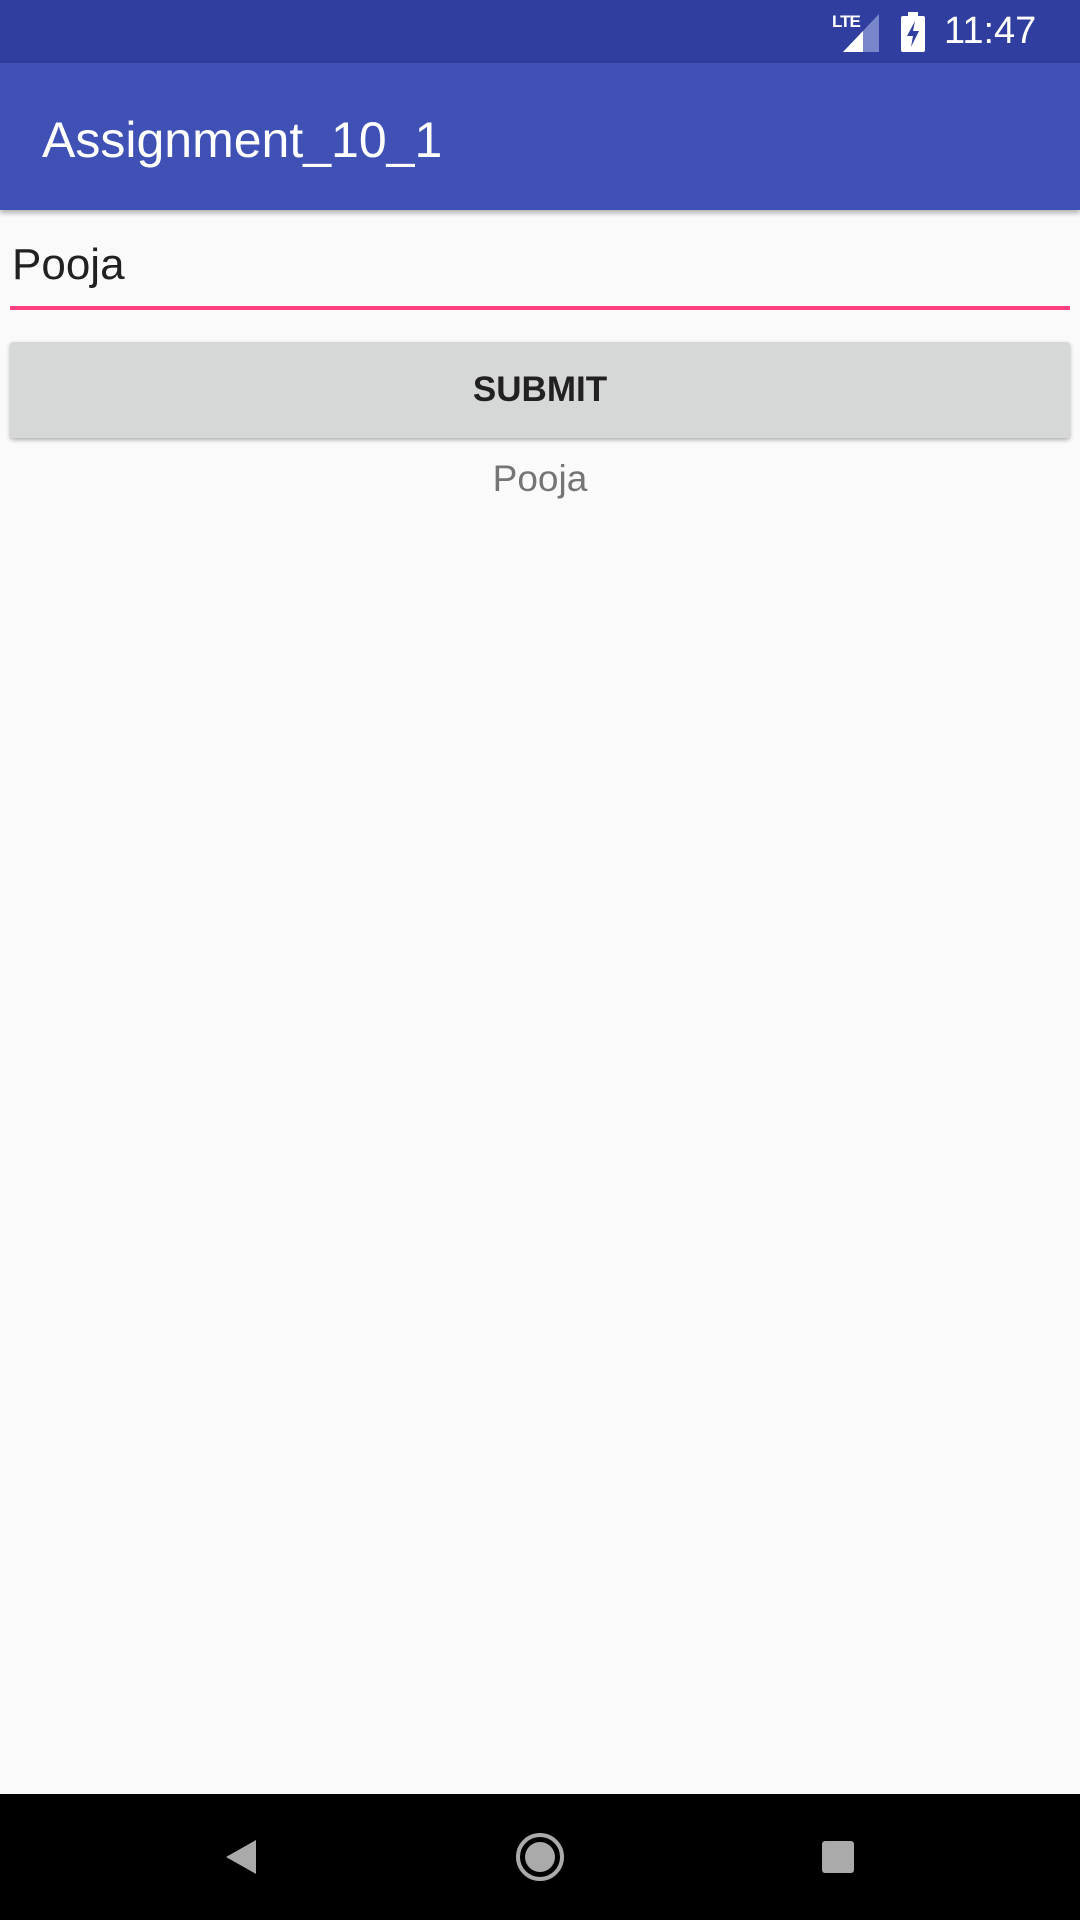  I want to click on app-bar: Assignment_10_1, so click(540, 136).